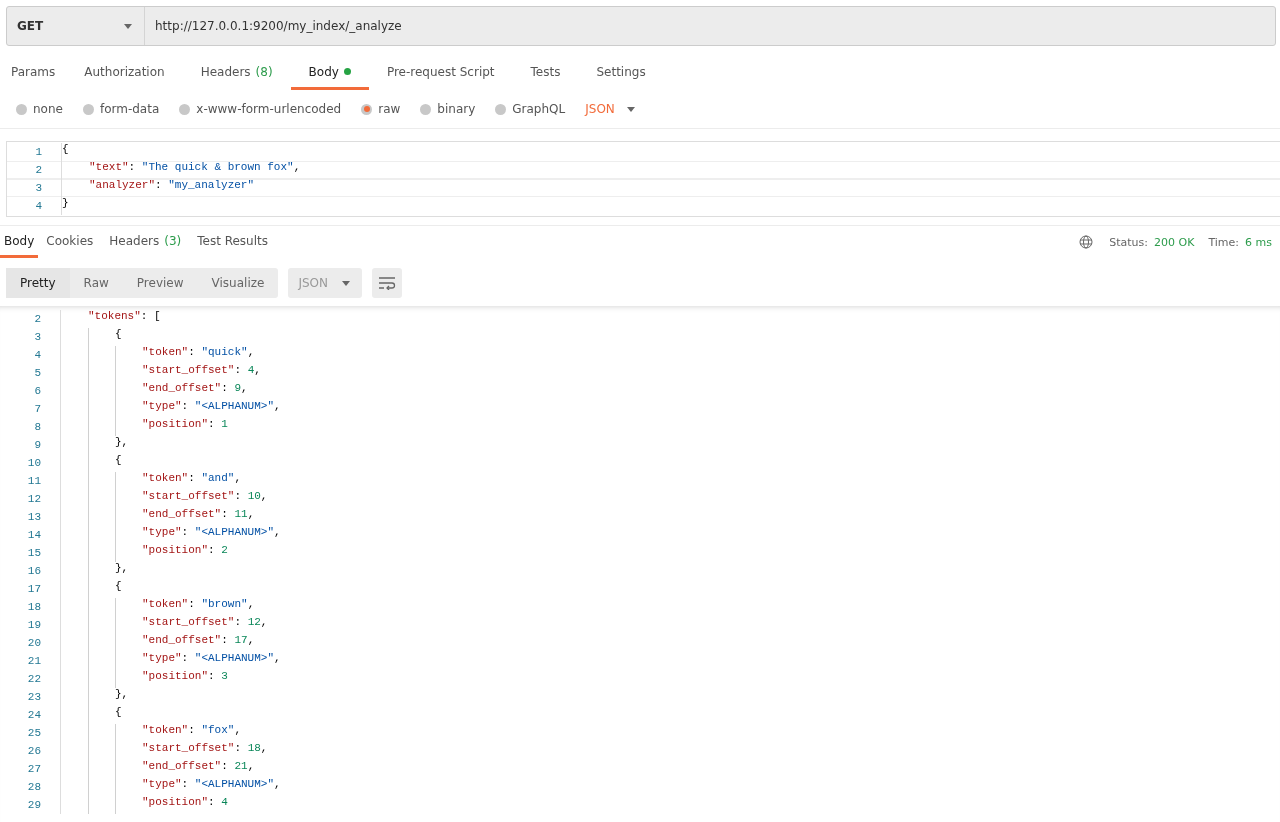 The image size is (1280, 822). I want to click on body-type-radio: x-www-form-urlencoded, so click(260, 109).